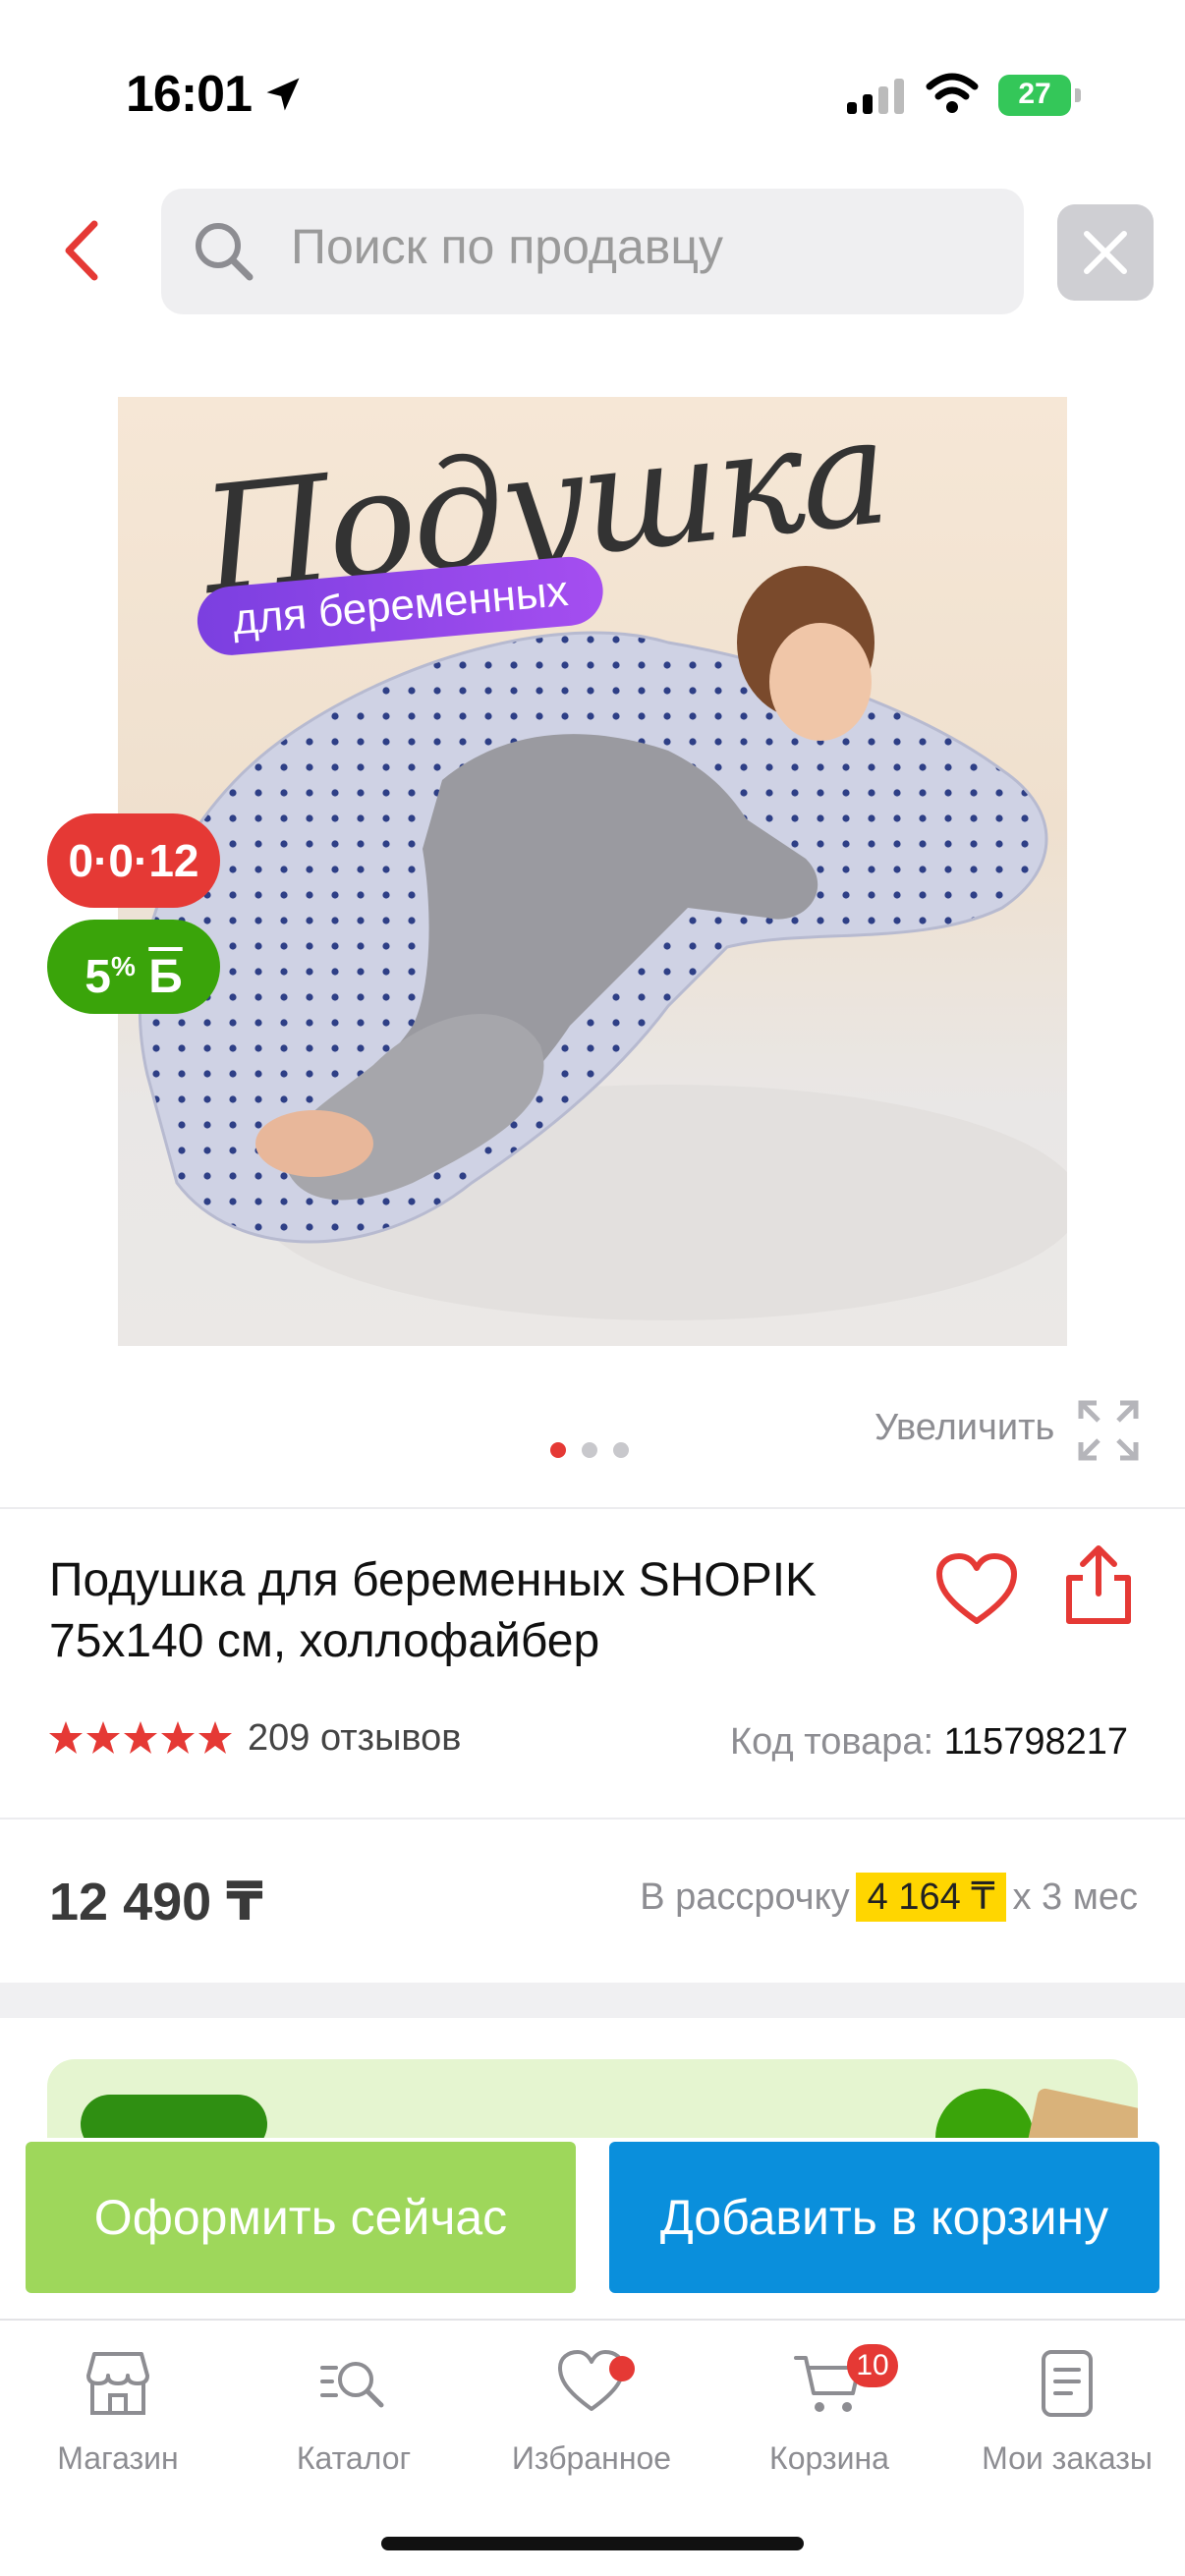 Image resolution: width=1185 pixels, height=2576 pixels. Describe the element at coordinates (1068, 2458) in the screenshot. I see `tab-label: Мои заказы` at that location.